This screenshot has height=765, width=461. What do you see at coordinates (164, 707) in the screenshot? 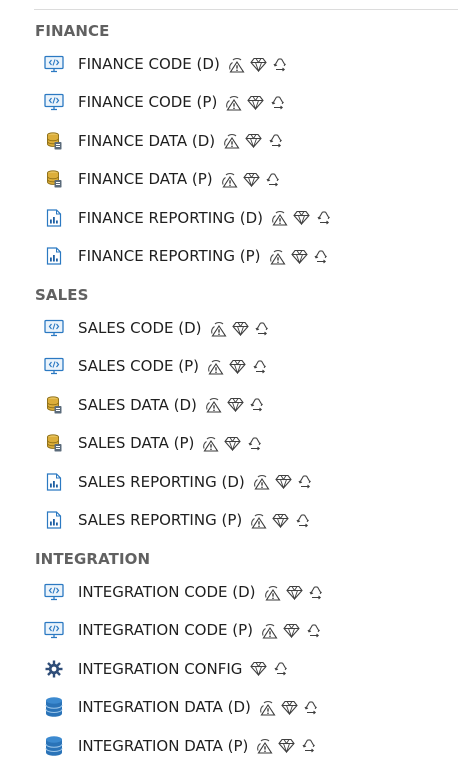
I see `workspace-item-label: INTEGRATION DATA (D)` at bounding box center [164, 707].